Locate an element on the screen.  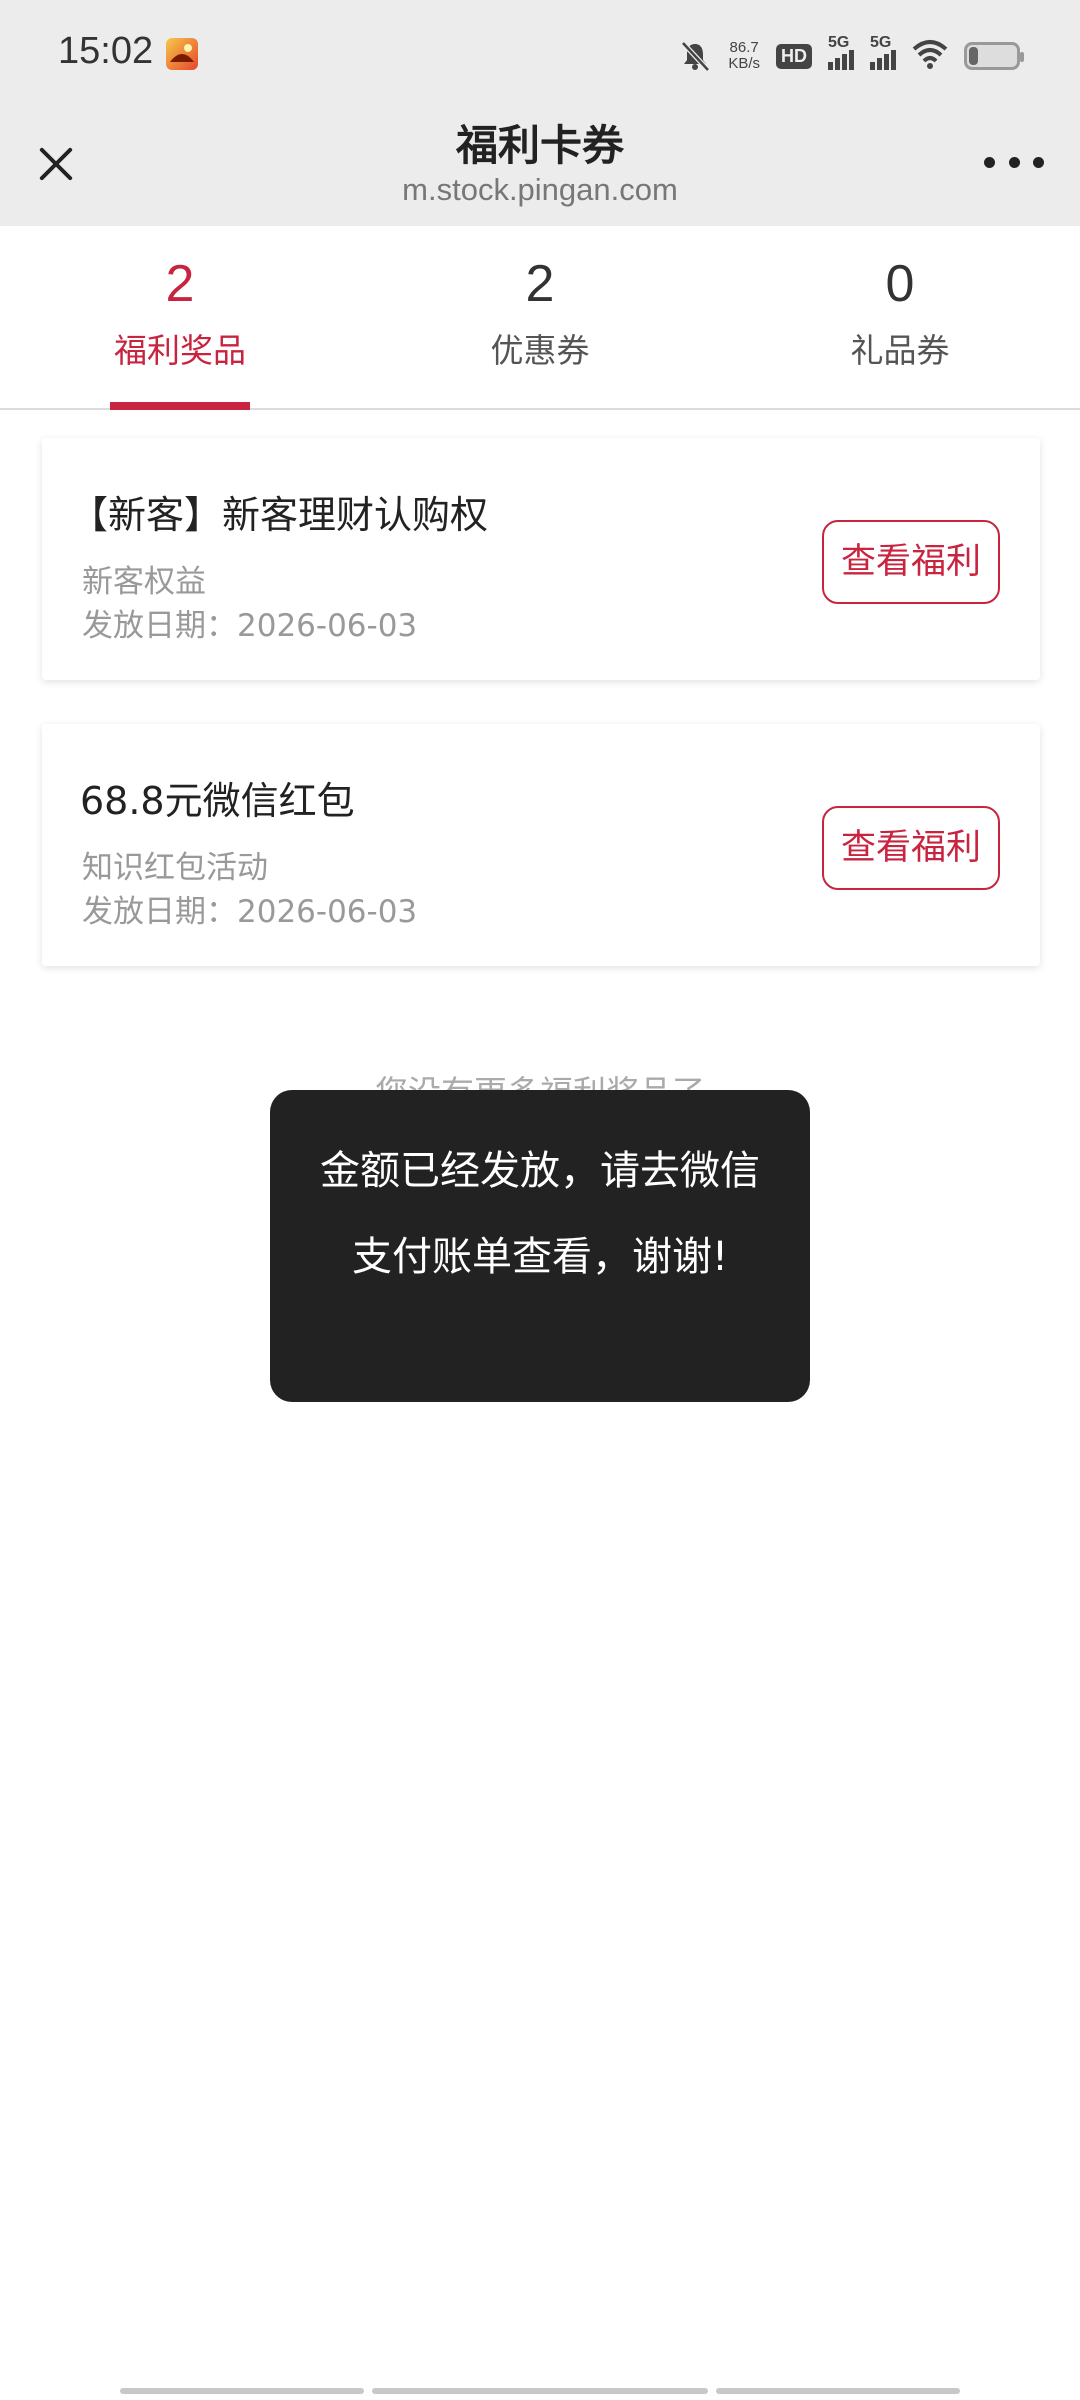
tab-coupons: 2 优惠券 is located at coordinates (540, 318).